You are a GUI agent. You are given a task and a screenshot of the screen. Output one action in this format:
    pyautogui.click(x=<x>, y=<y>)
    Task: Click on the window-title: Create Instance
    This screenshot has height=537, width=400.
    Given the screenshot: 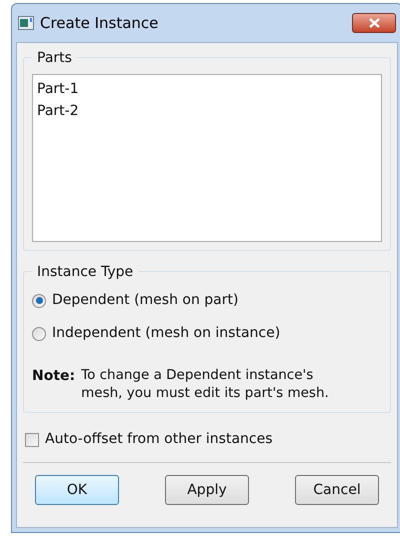 What is the action you would take?
    pyautogui.click(x=99, y=23)
    